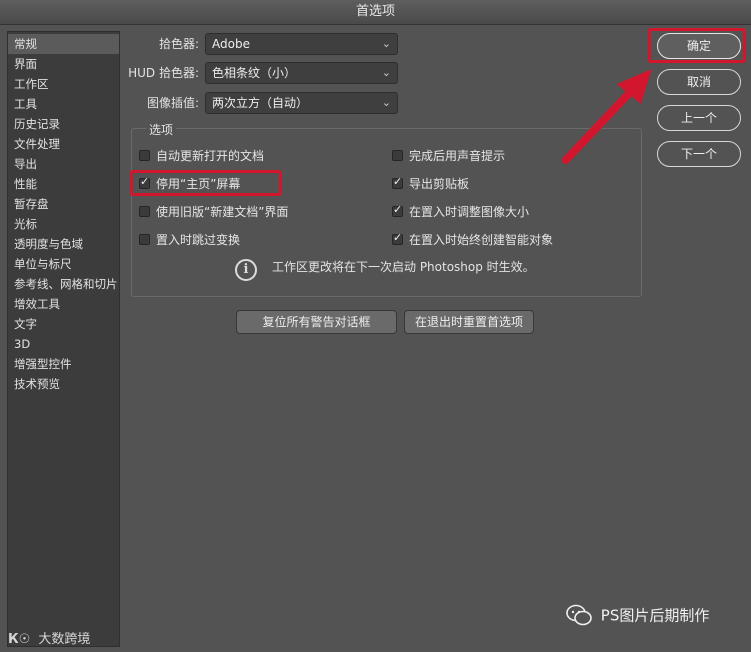 The width and height of the screenshot is (751, 652). I want to click on channel-name: PS图片后期制作, so click(655, 615).